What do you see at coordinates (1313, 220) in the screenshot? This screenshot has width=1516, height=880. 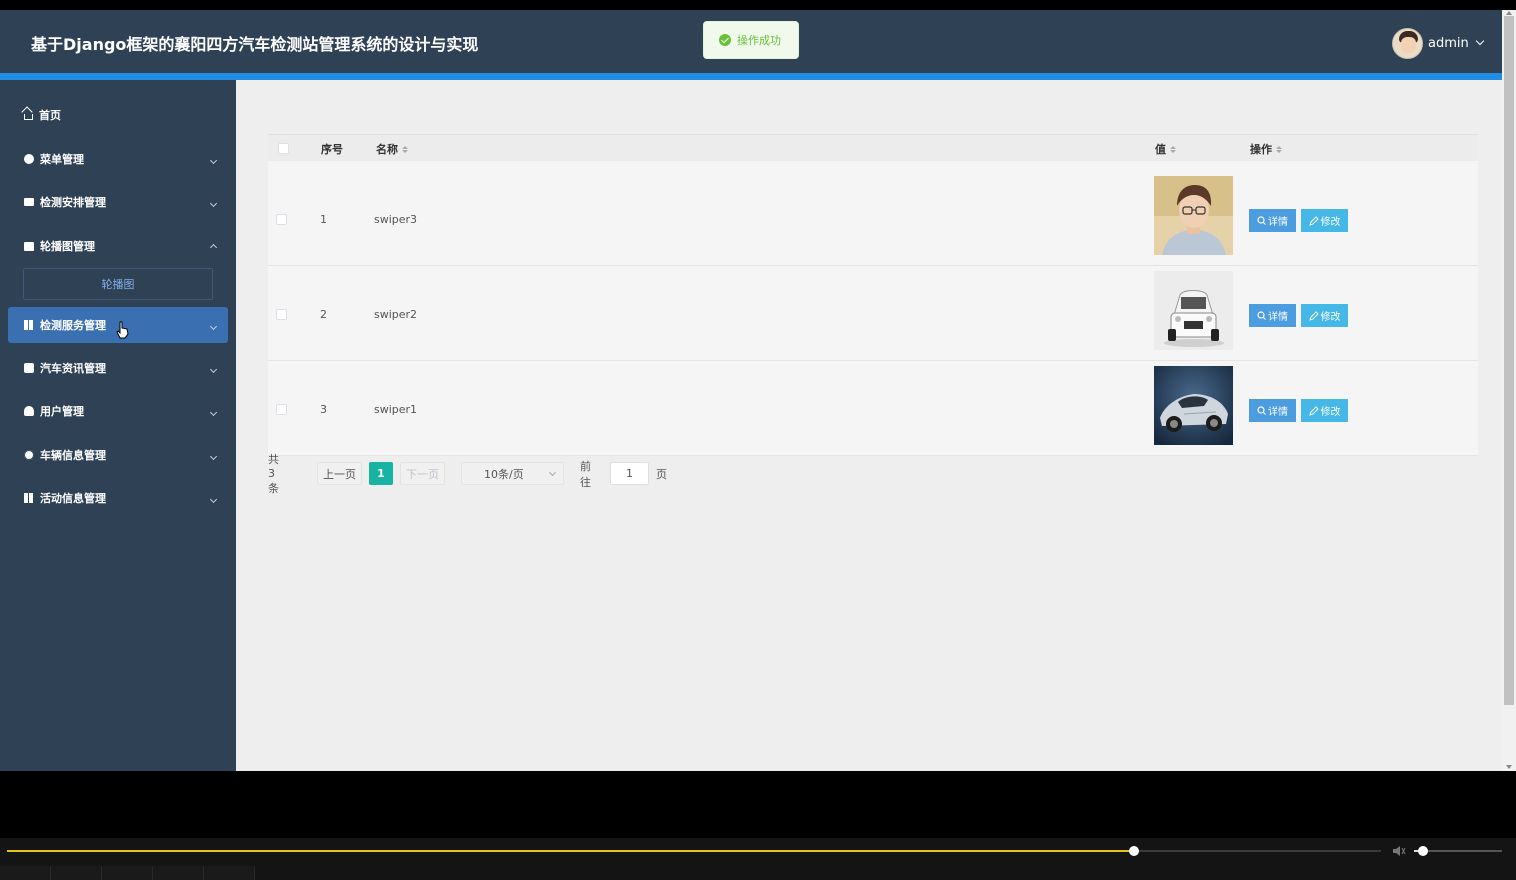 I see `pencil-icon` at bounding box center [1313, 220].